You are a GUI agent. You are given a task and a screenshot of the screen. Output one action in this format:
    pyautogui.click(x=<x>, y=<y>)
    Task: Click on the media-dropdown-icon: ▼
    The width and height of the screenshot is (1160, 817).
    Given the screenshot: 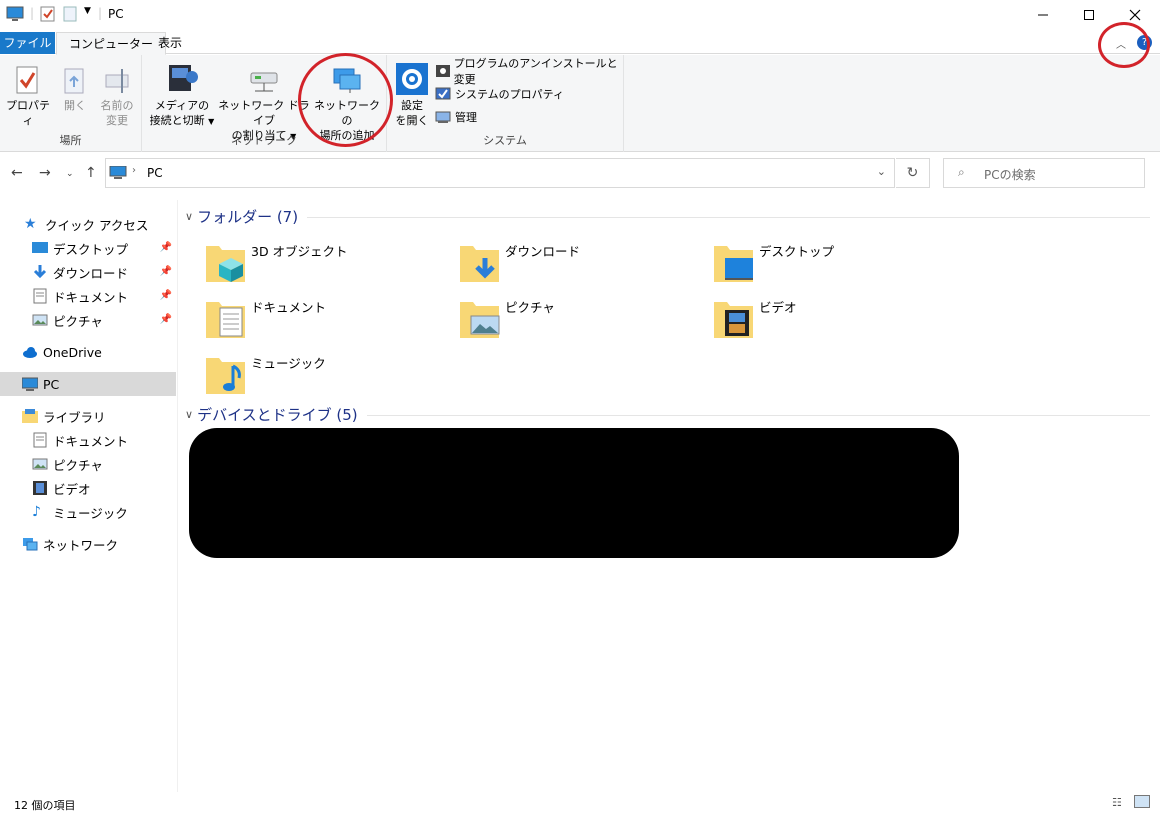 What is the action you would take?
    pyautogui.click(x=211, y=121)
    